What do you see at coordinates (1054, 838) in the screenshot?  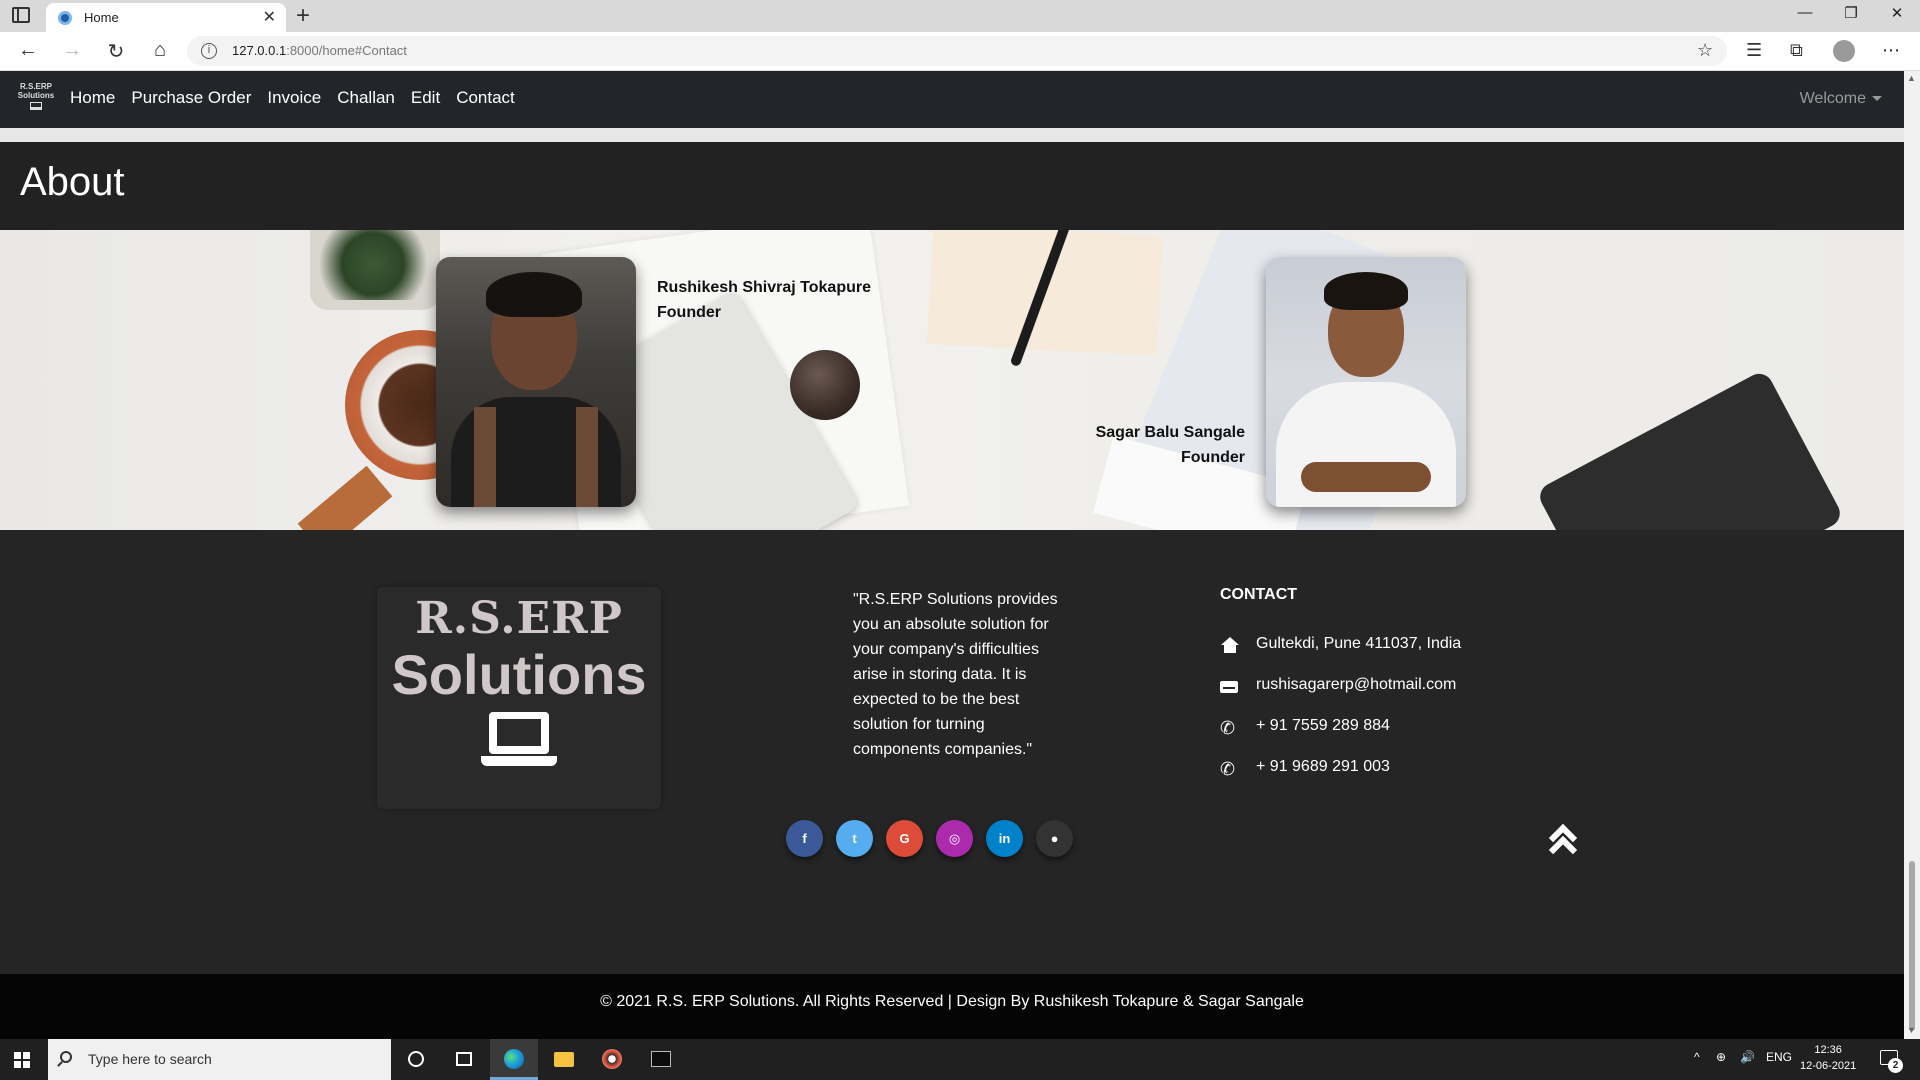 I see `github-icon: ●` at bounding box center [1054, 838].